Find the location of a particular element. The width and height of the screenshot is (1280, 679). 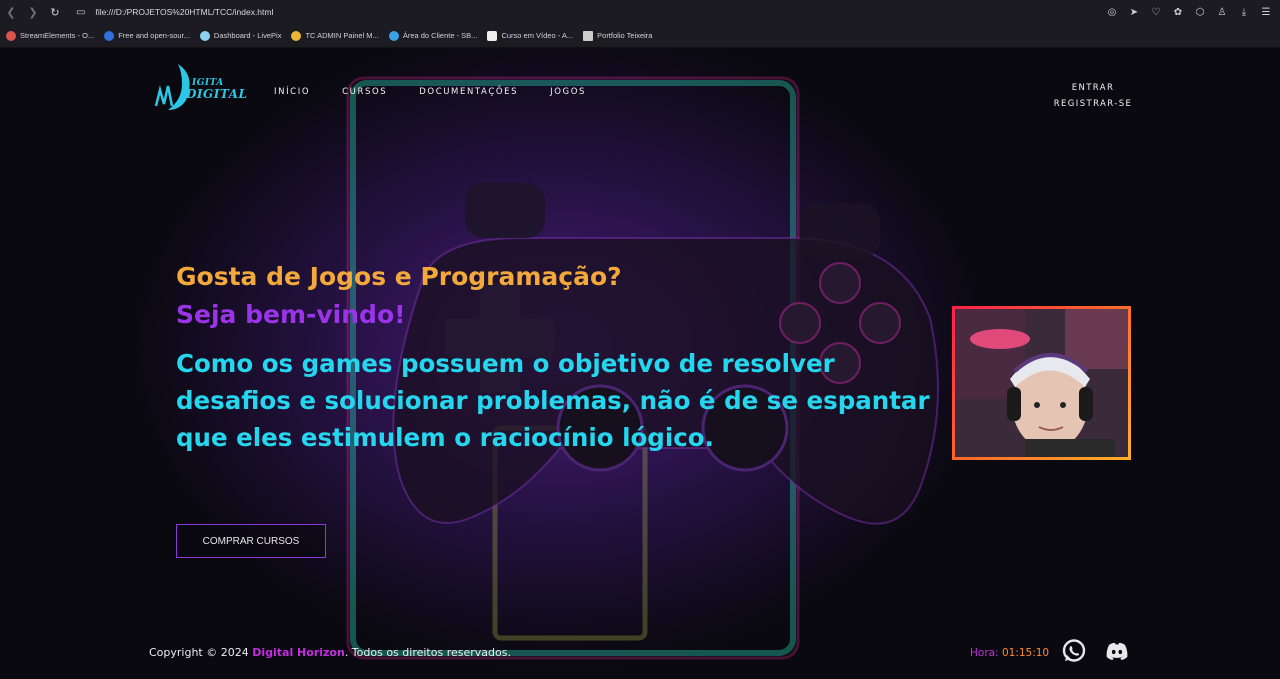

nav-item-documentacoes: DOCUMENTAÇÕES is located at coordinates (468, 92).